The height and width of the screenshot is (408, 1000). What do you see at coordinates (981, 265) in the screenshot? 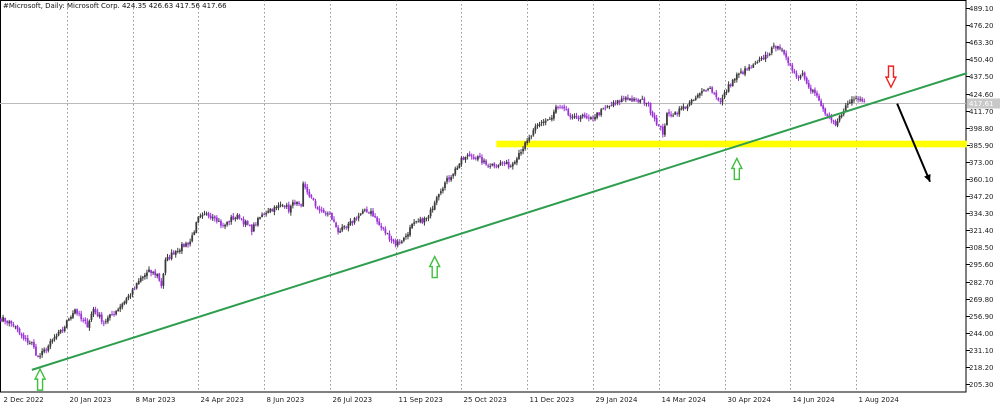
I see `y-tick-label: 295.60` at bounding box center [981, 265].